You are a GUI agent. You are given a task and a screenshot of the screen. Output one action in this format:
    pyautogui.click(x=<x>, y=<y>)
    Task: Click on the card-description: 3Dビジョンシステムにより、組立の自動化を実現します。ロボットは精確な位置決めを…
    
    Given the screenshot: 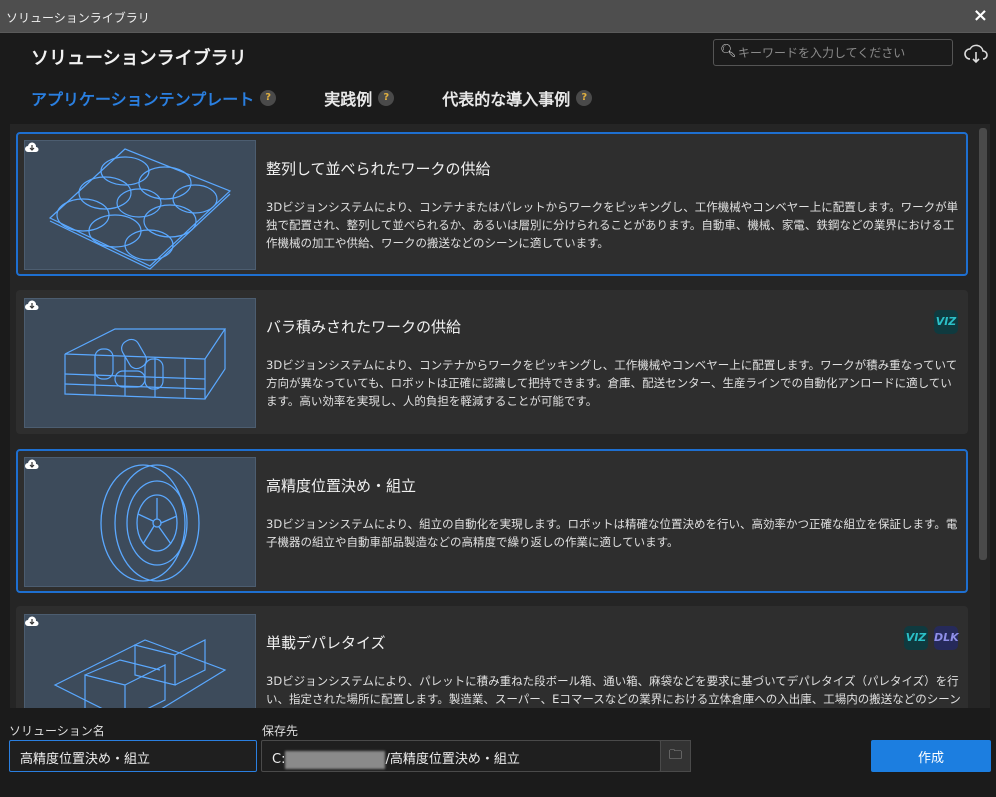 What is the action you would take?
    pyautogui.click(x=612, y=533)
    